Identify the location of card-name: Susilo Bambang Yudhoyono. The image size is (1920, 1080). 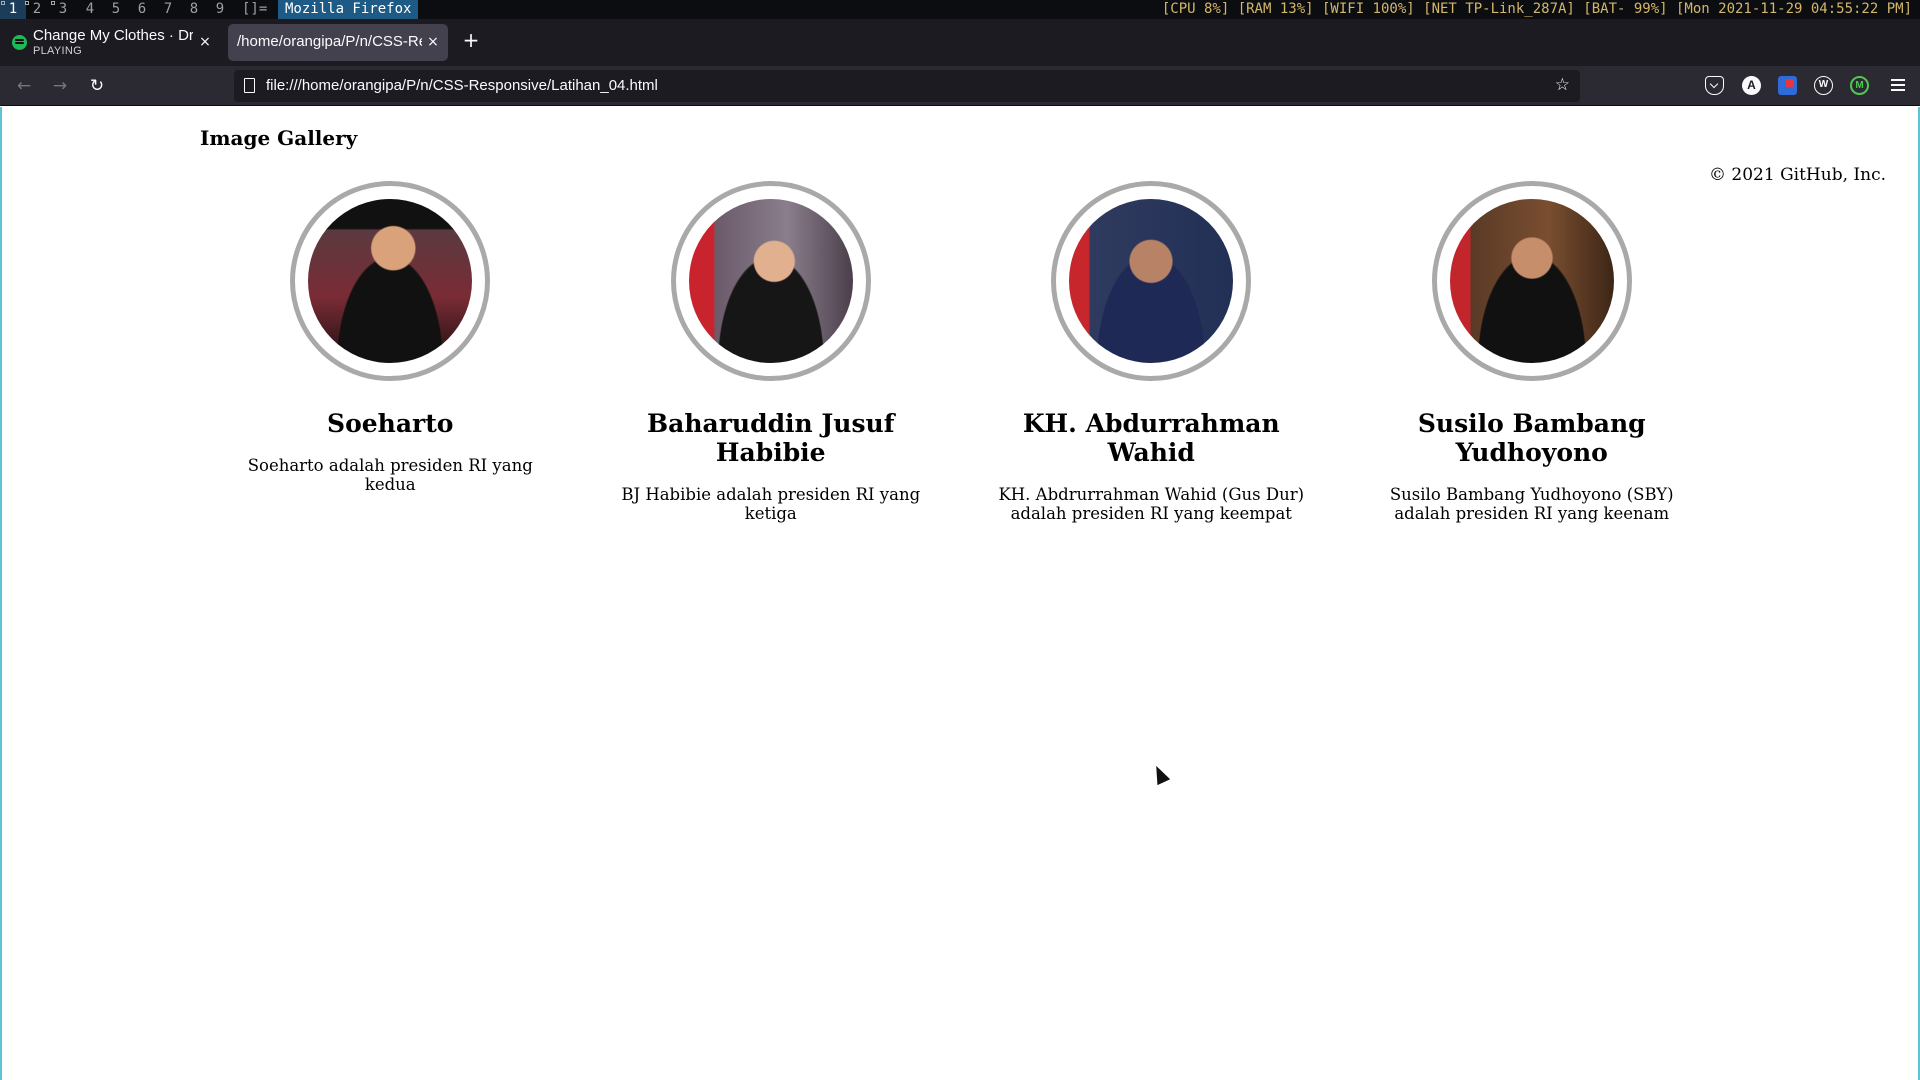
(1531, 438).